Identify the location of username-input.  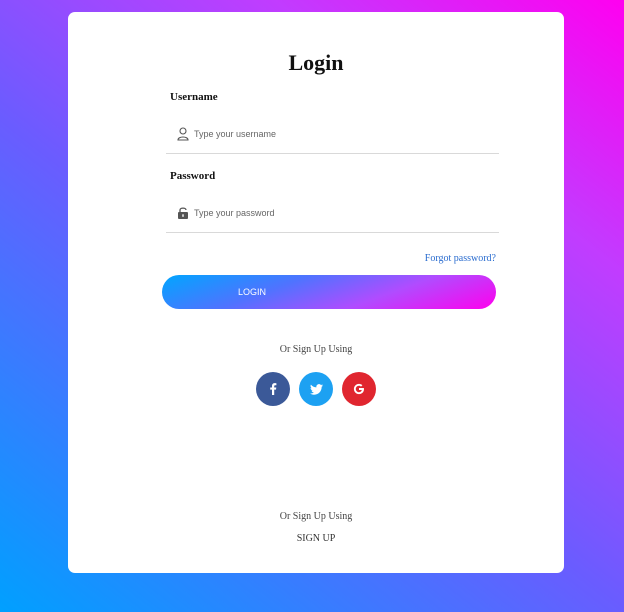
(339, 134).